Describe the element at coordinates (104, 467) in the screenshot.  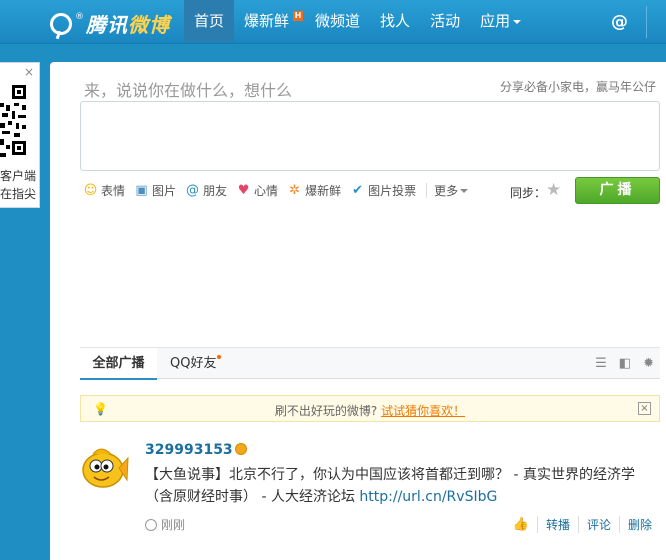
I see `avatar` at that location.